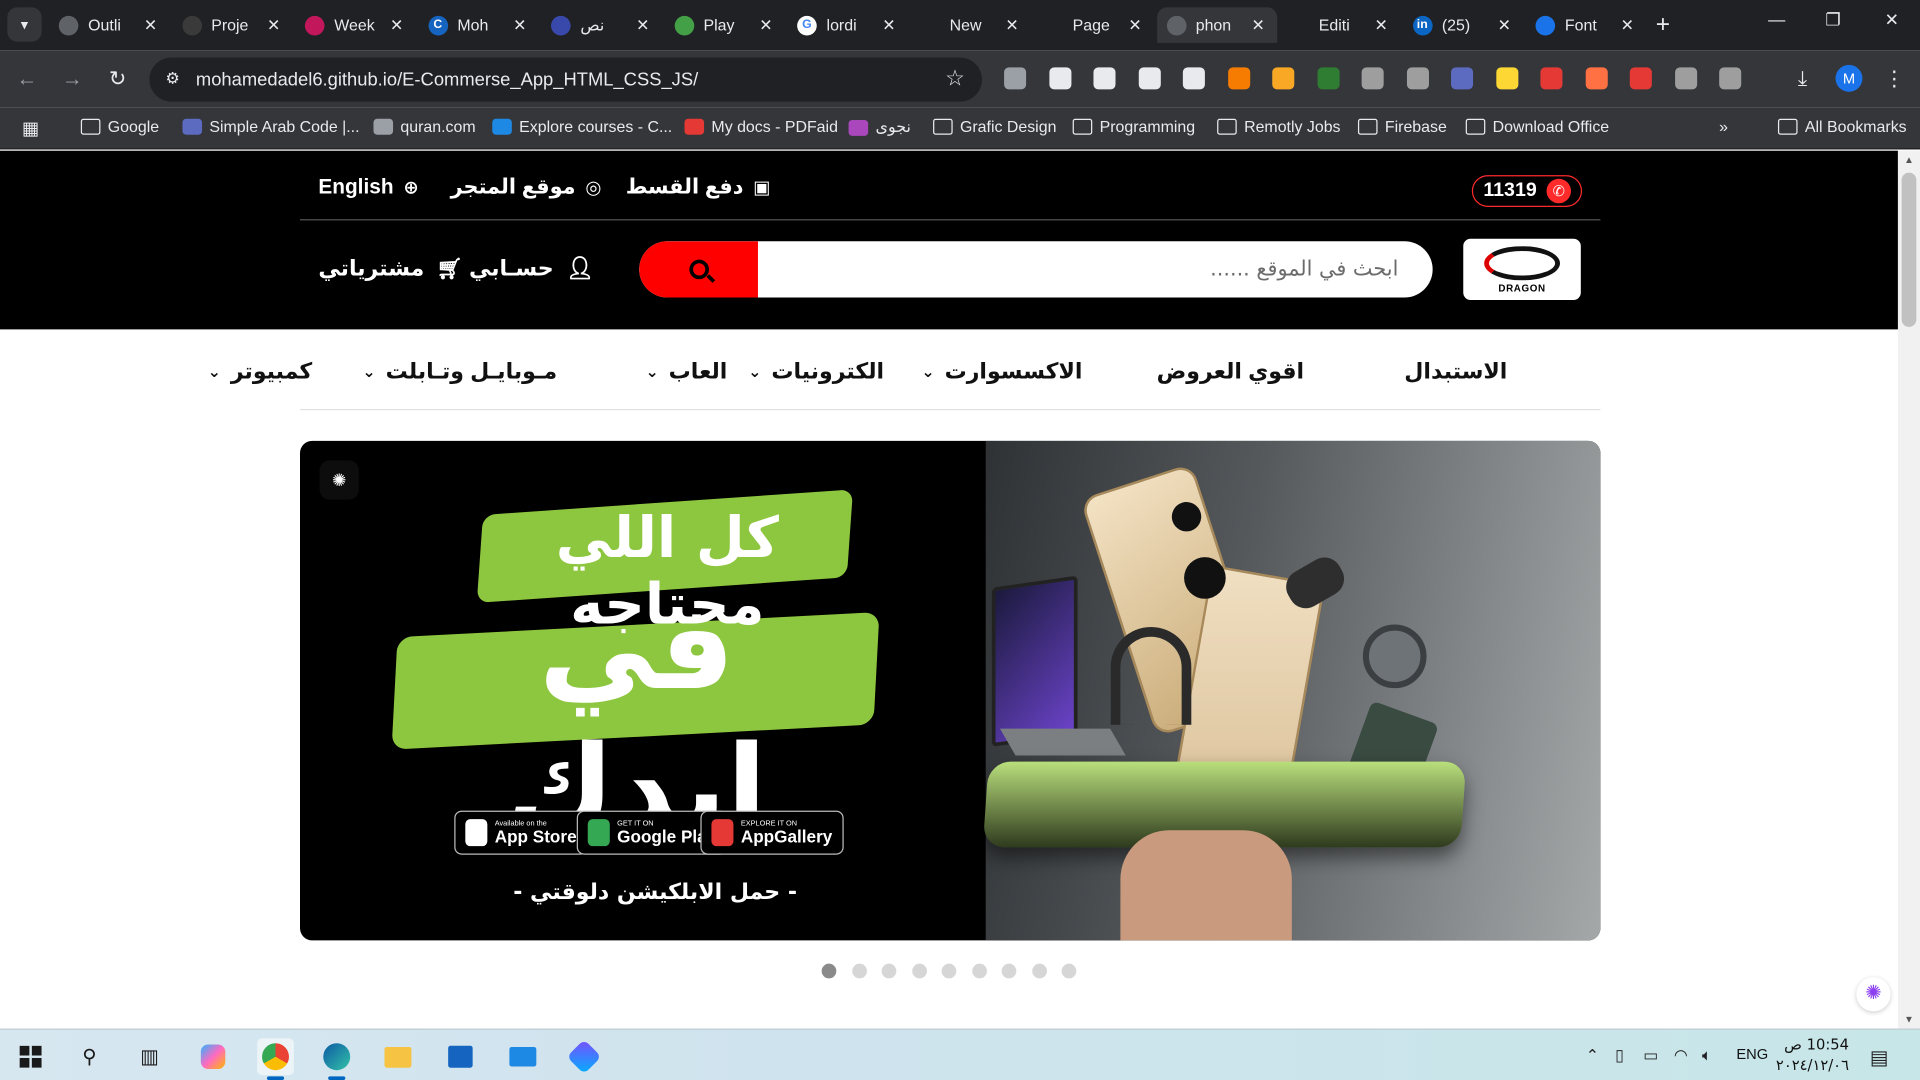 Image resolution: width=1920 pixels, height=1080 pixels. I want to click on profile-avatar: M, so click(1849, 78).